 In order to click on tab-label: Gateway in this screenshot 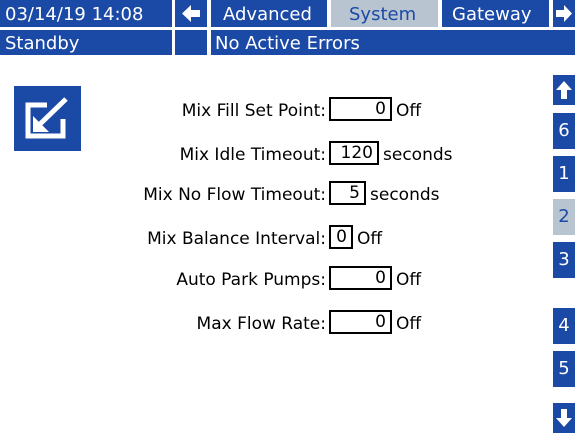, I will do `click(492, 14)`.